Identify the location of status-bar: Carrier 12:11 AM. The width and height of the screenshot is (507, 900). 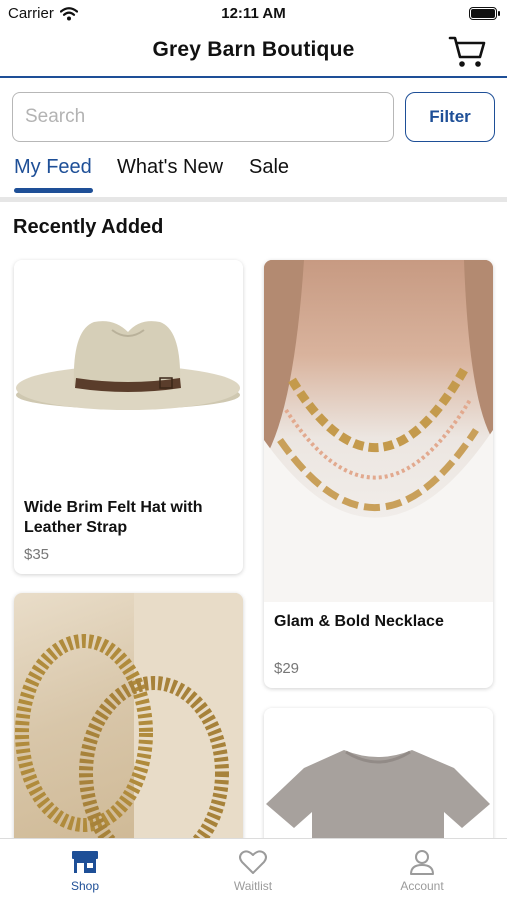
(253, 14).